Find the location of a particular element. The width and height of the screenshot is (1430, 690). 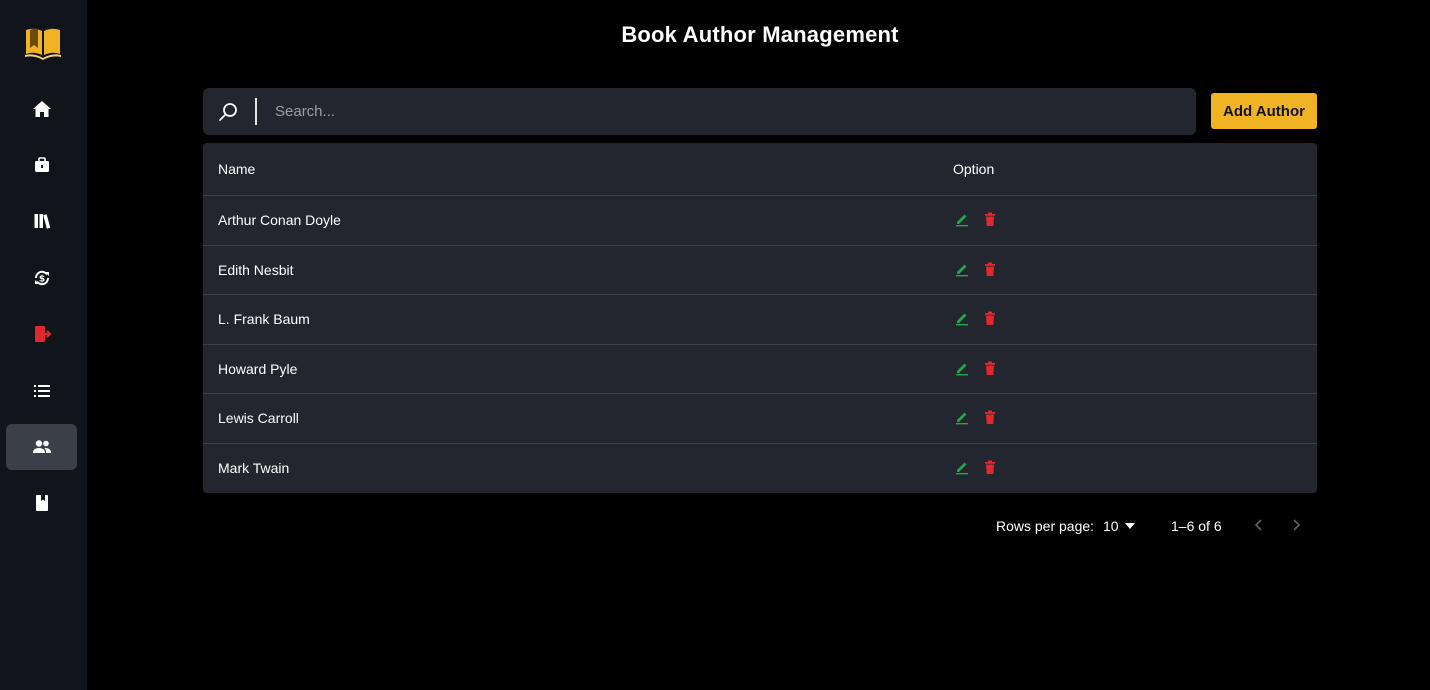

rows-per-page-value: 10 is located at coordinates (1111, 526).